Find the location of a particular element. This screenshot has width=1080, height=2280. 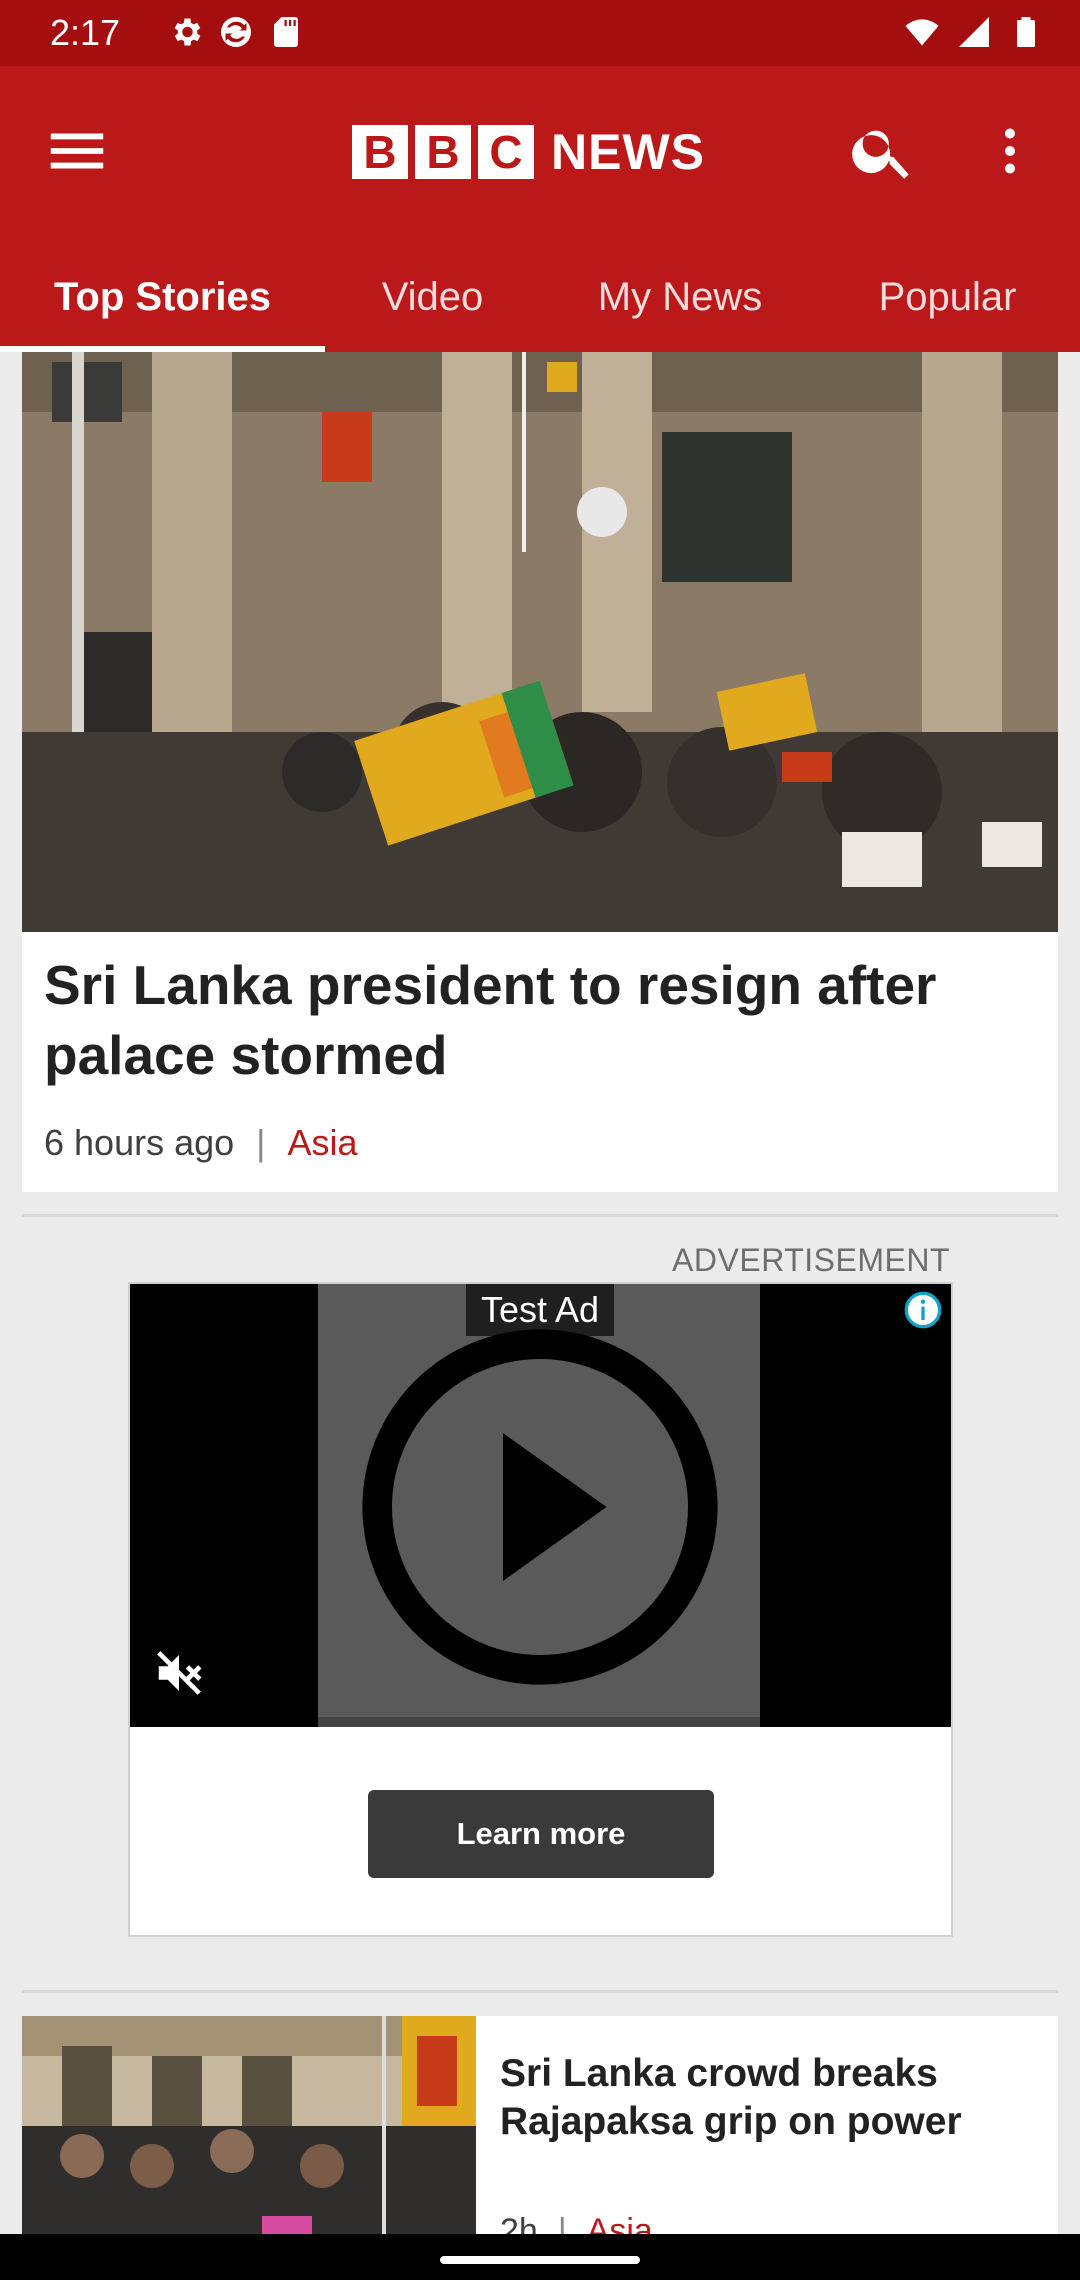

sync-icon is located at coordinates (236, 32).